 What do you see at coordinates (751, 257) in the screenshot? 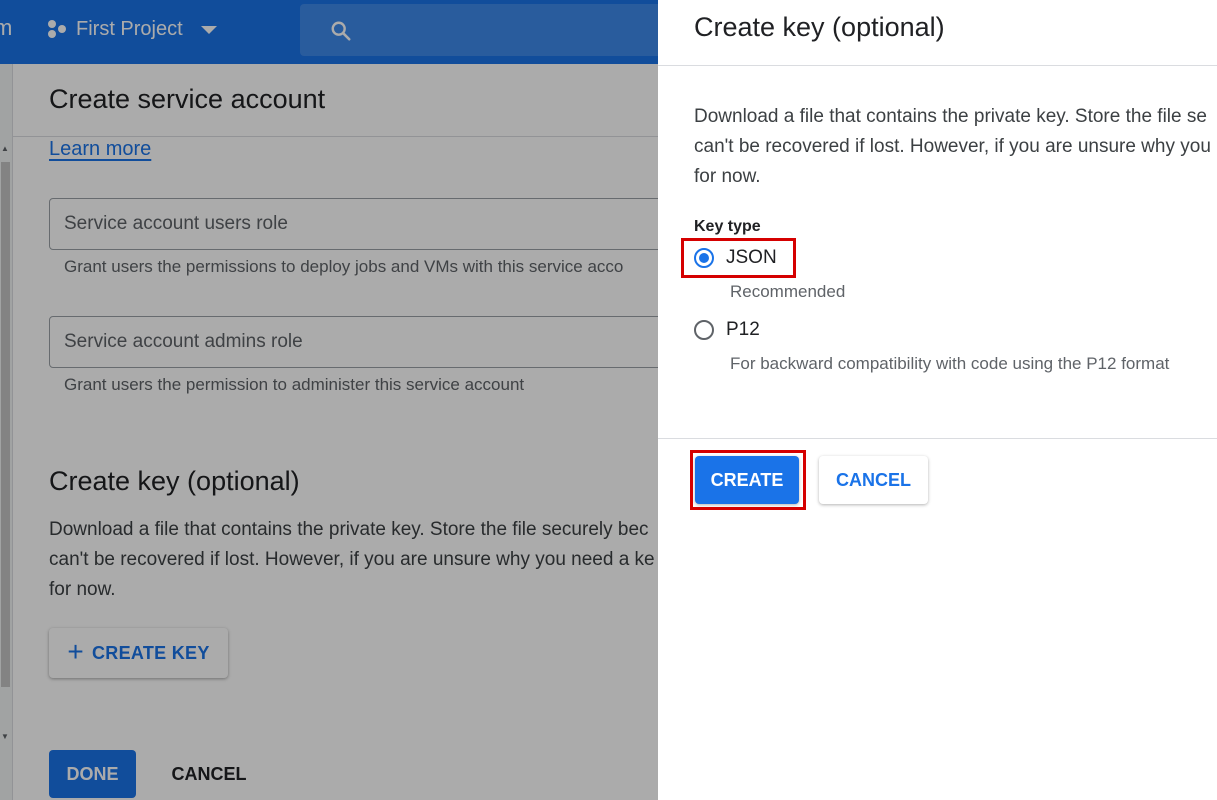
I see `radio-label-json: JSON` at bounding box center [751, 257].